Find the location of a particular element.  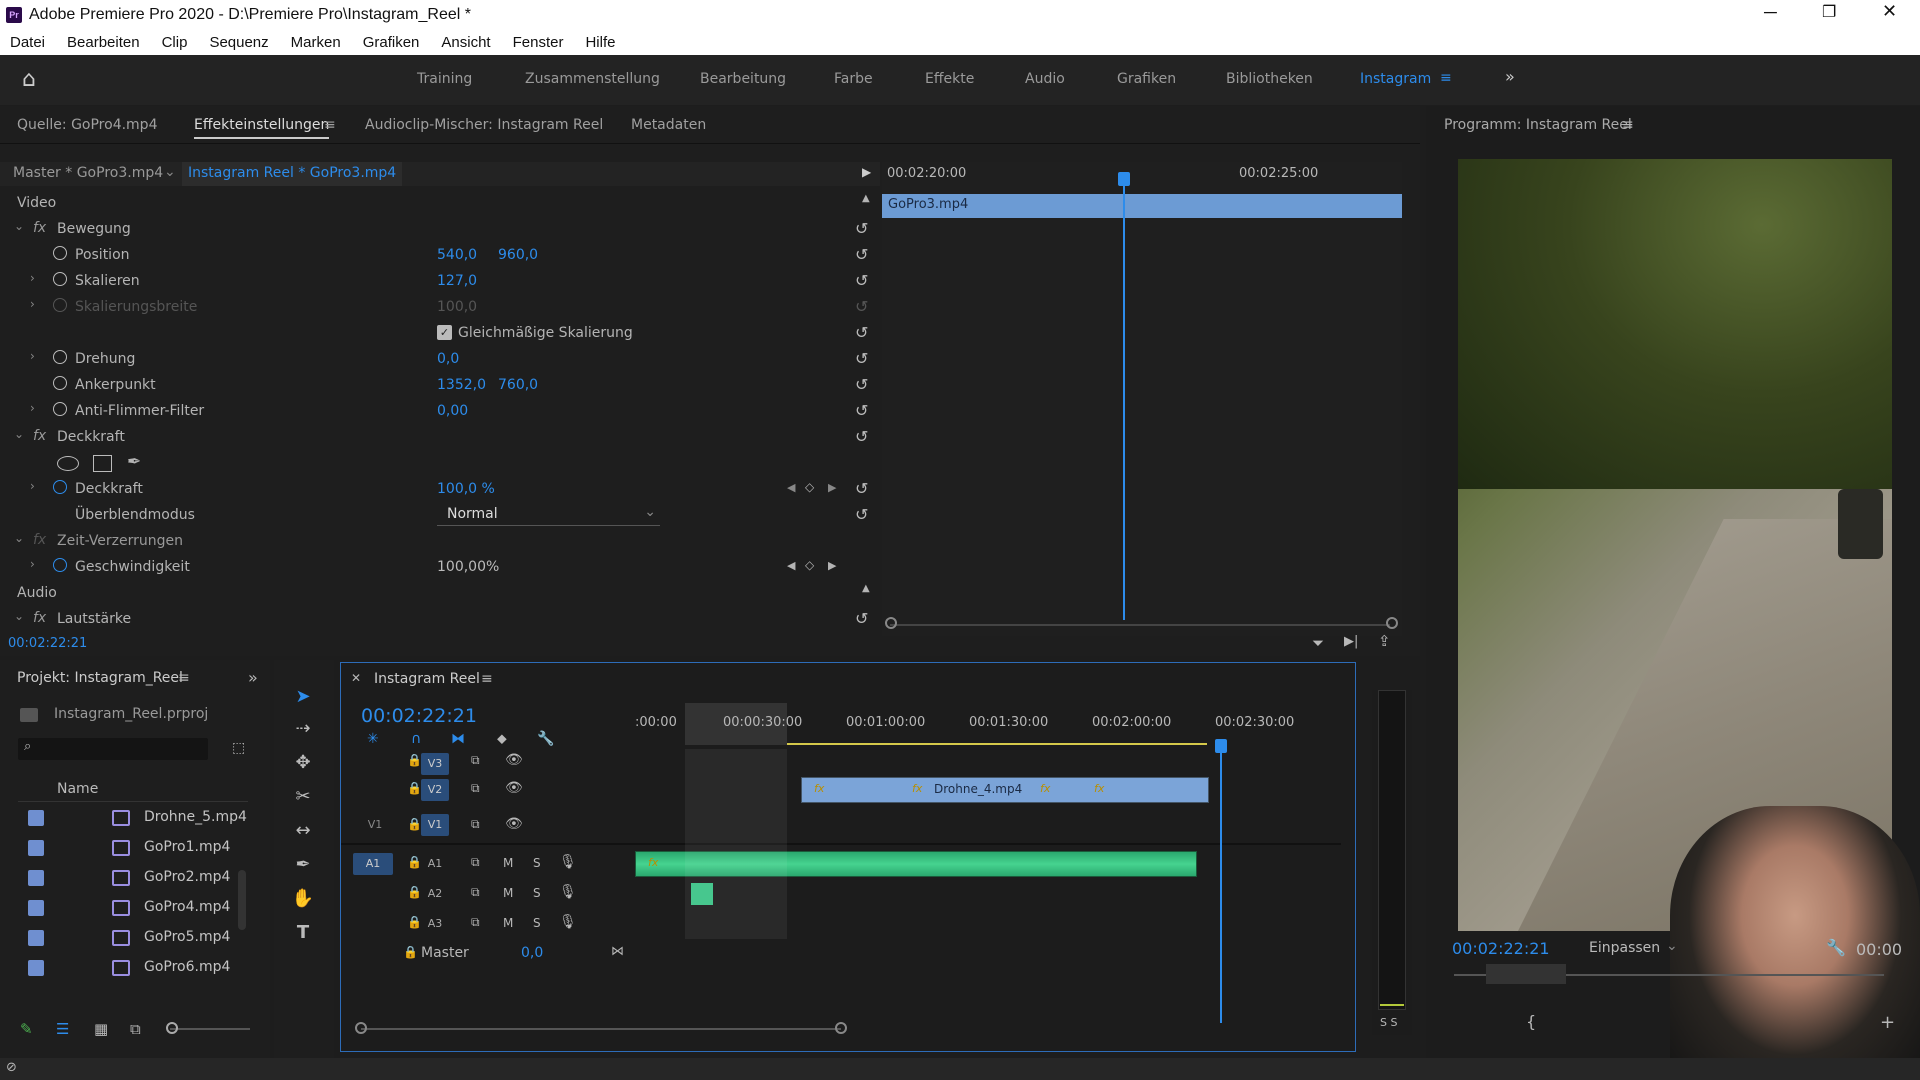

rectangle-mask-icon is located at coordinates (102, 463).